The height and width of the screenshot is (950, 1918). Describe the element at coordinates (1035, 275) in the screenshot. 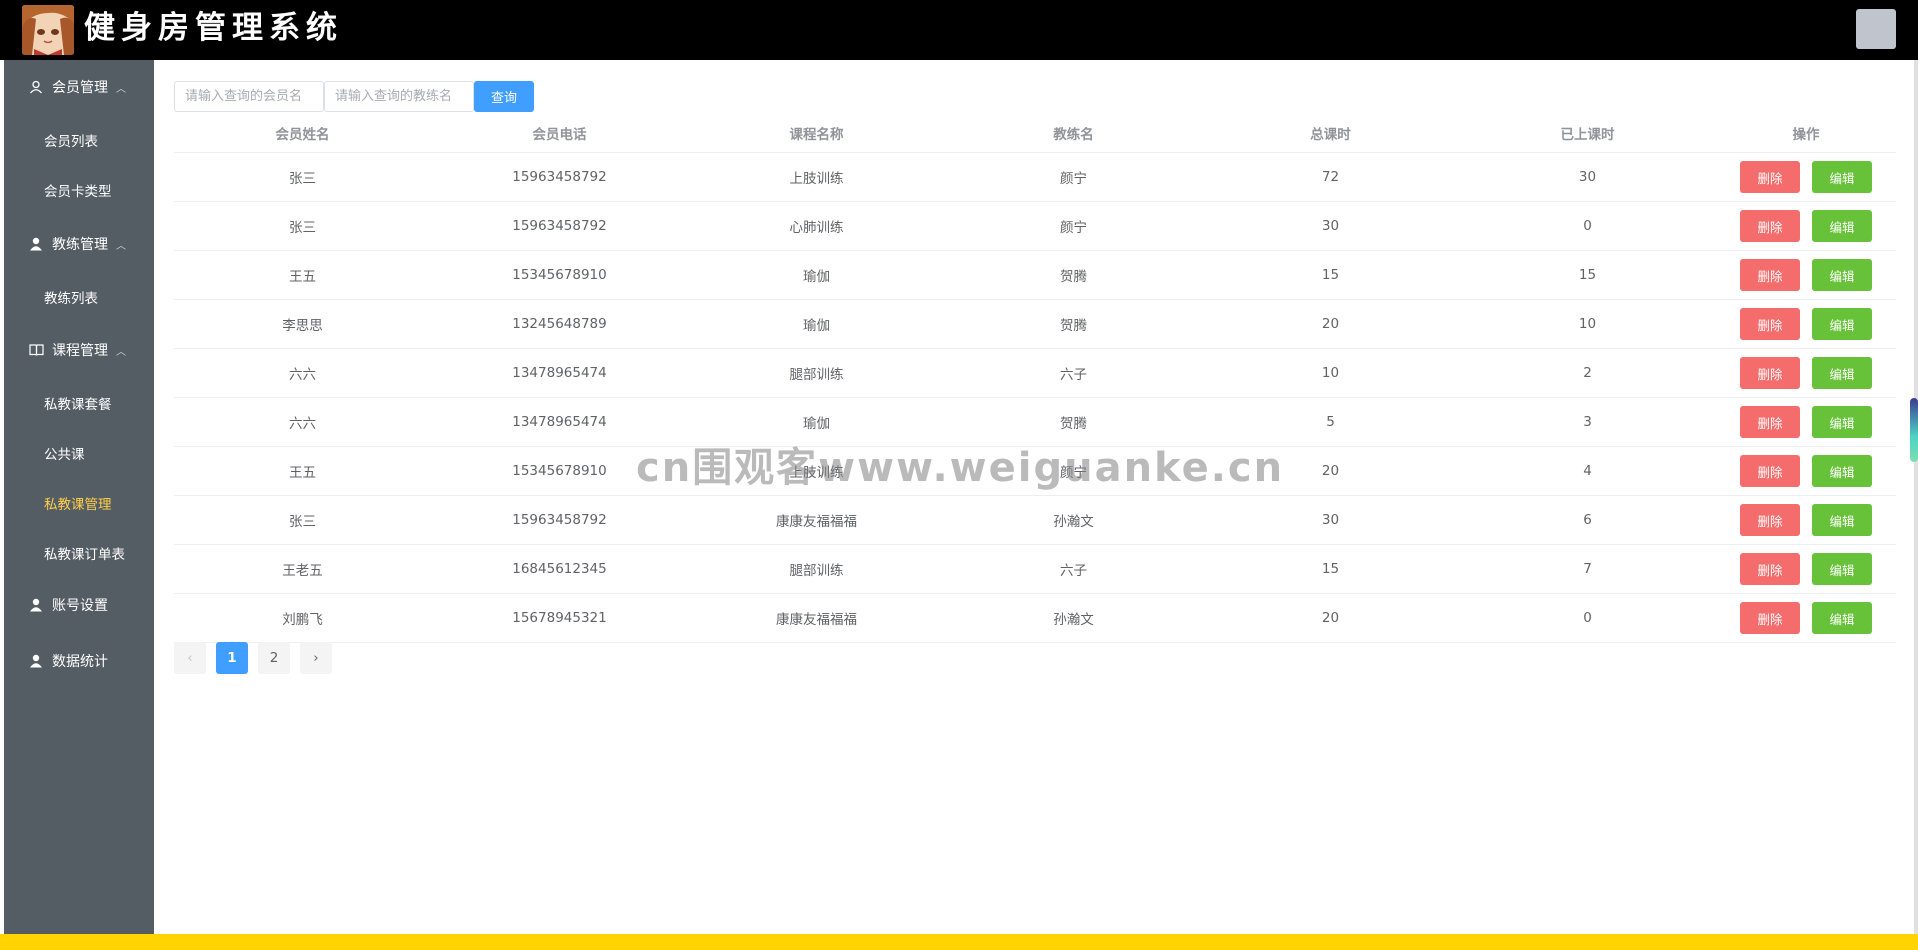

I see `table-row: 王五 15345678910 瑜伽 贺腾 15 15 删除 编辑` at that location.